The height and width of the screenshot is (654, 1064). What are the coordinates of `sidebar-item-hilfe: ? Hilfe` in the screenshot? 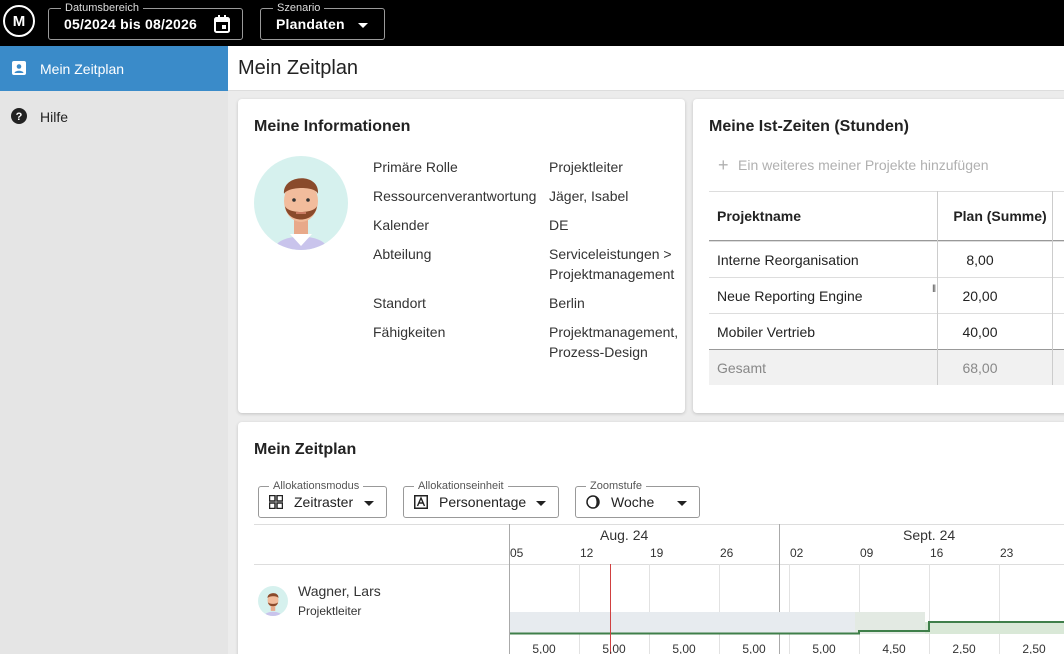 It's located at (114, 116).